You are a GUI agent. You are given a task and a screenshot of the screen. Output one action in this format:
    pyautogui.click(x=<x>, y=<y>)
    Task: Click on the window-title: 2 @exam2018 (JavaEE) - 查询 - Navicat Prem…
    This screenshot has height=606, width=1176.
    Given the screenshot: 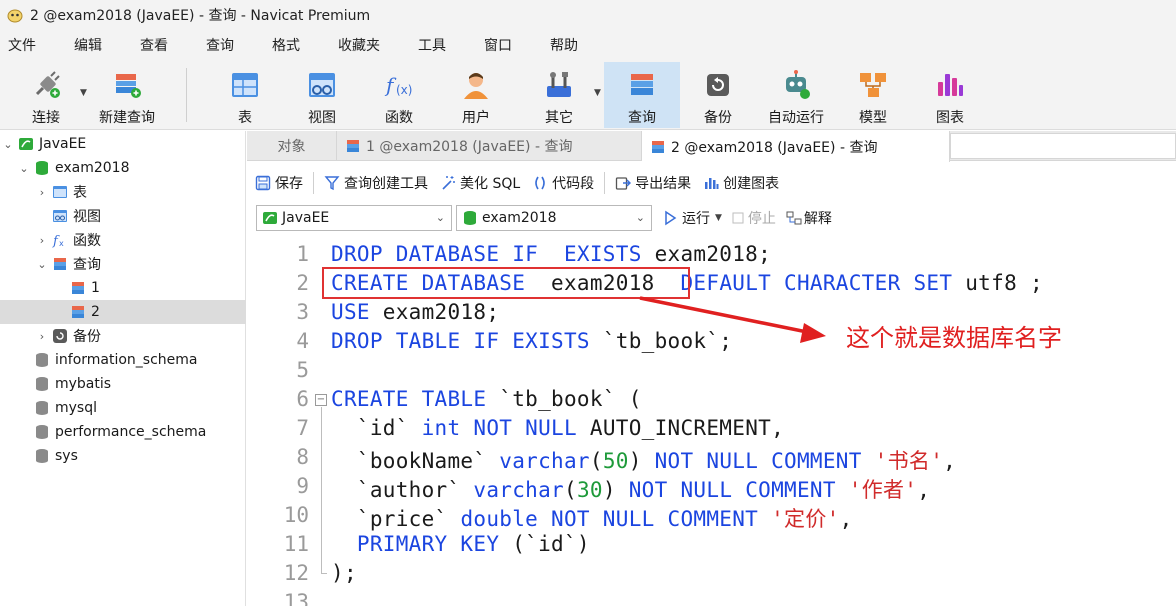 What is the action you would take?
    pyautogui.click(x=200, y=16)
    